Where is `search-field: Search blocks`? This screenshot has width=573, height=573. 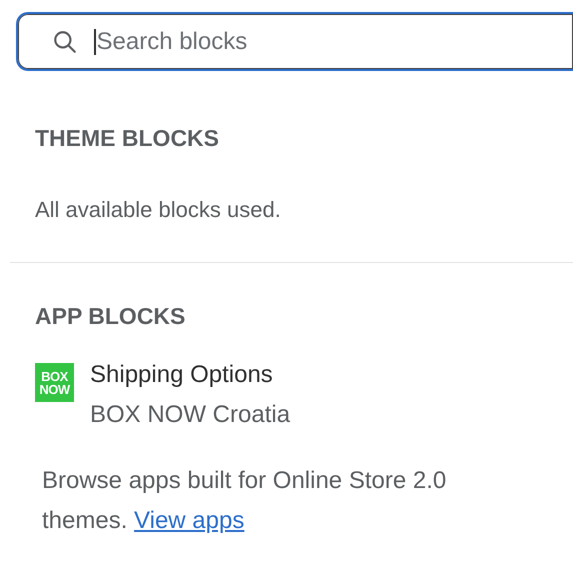
search-field: Search blocks is located at coordinates (294, 41).